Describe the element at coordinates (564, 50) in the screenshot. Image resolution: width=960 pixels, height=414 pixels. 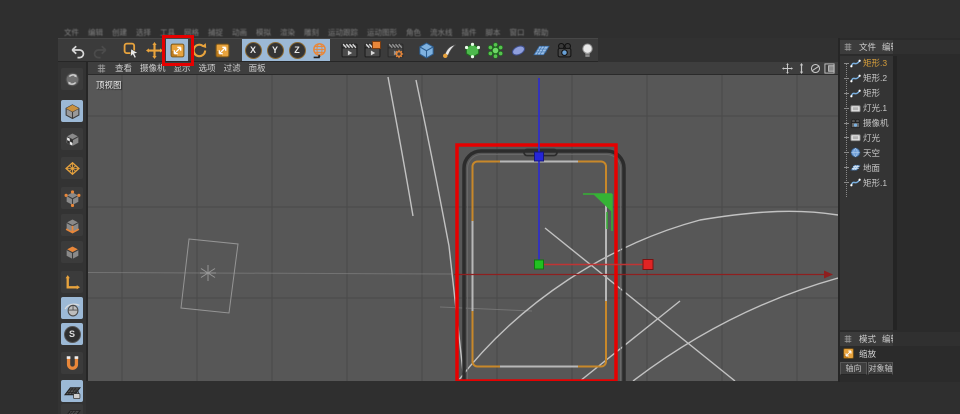
I see `camera-button` at that location.